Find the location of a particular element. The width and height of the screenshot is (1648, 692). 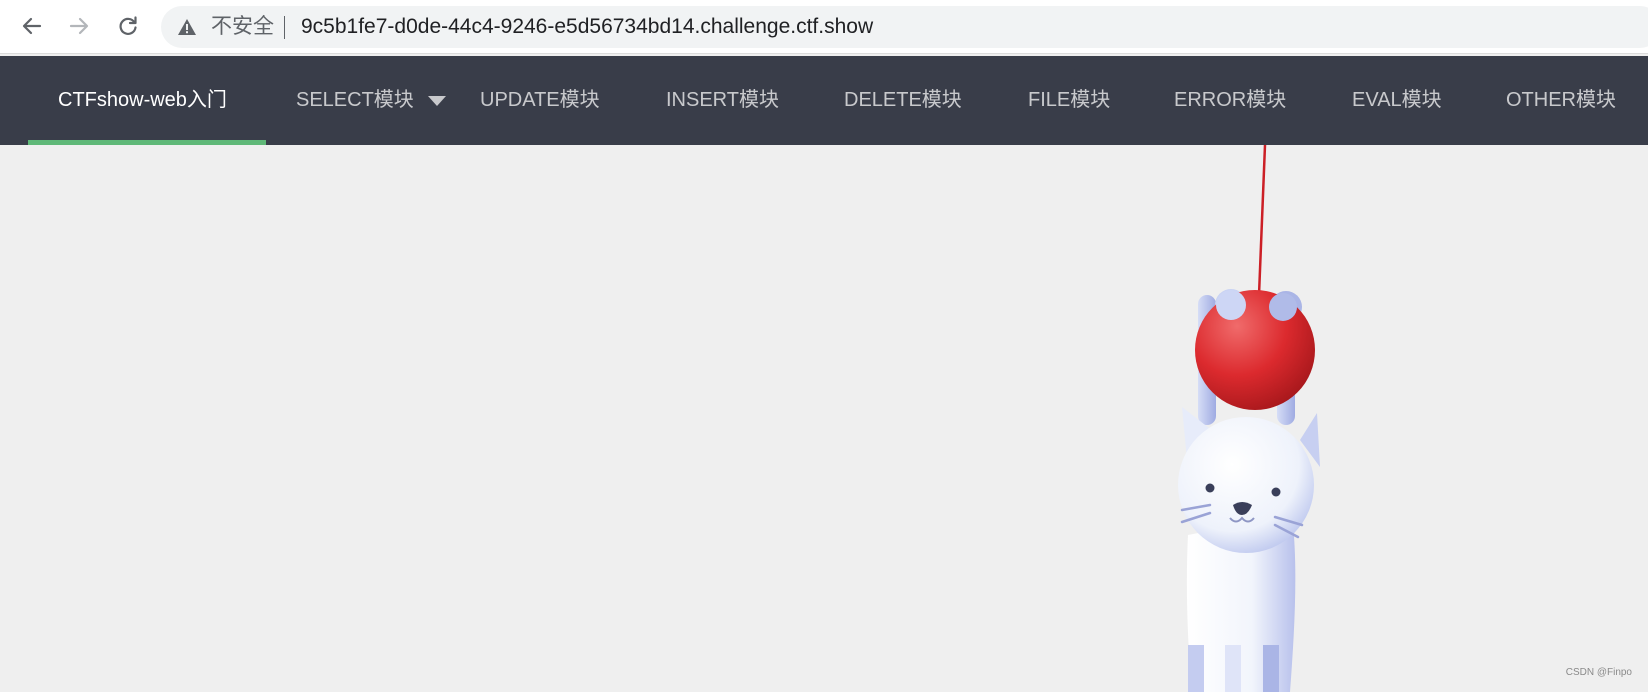

nav-item-eval: EVAL模块 is located at coordinates (1397, 100).